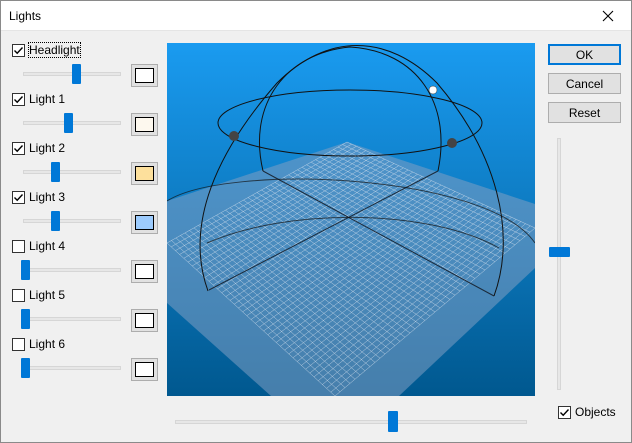 The width and height of the screenshot is (632, 443). I want to click on cancel-button: Cancel, so click(584, 83).